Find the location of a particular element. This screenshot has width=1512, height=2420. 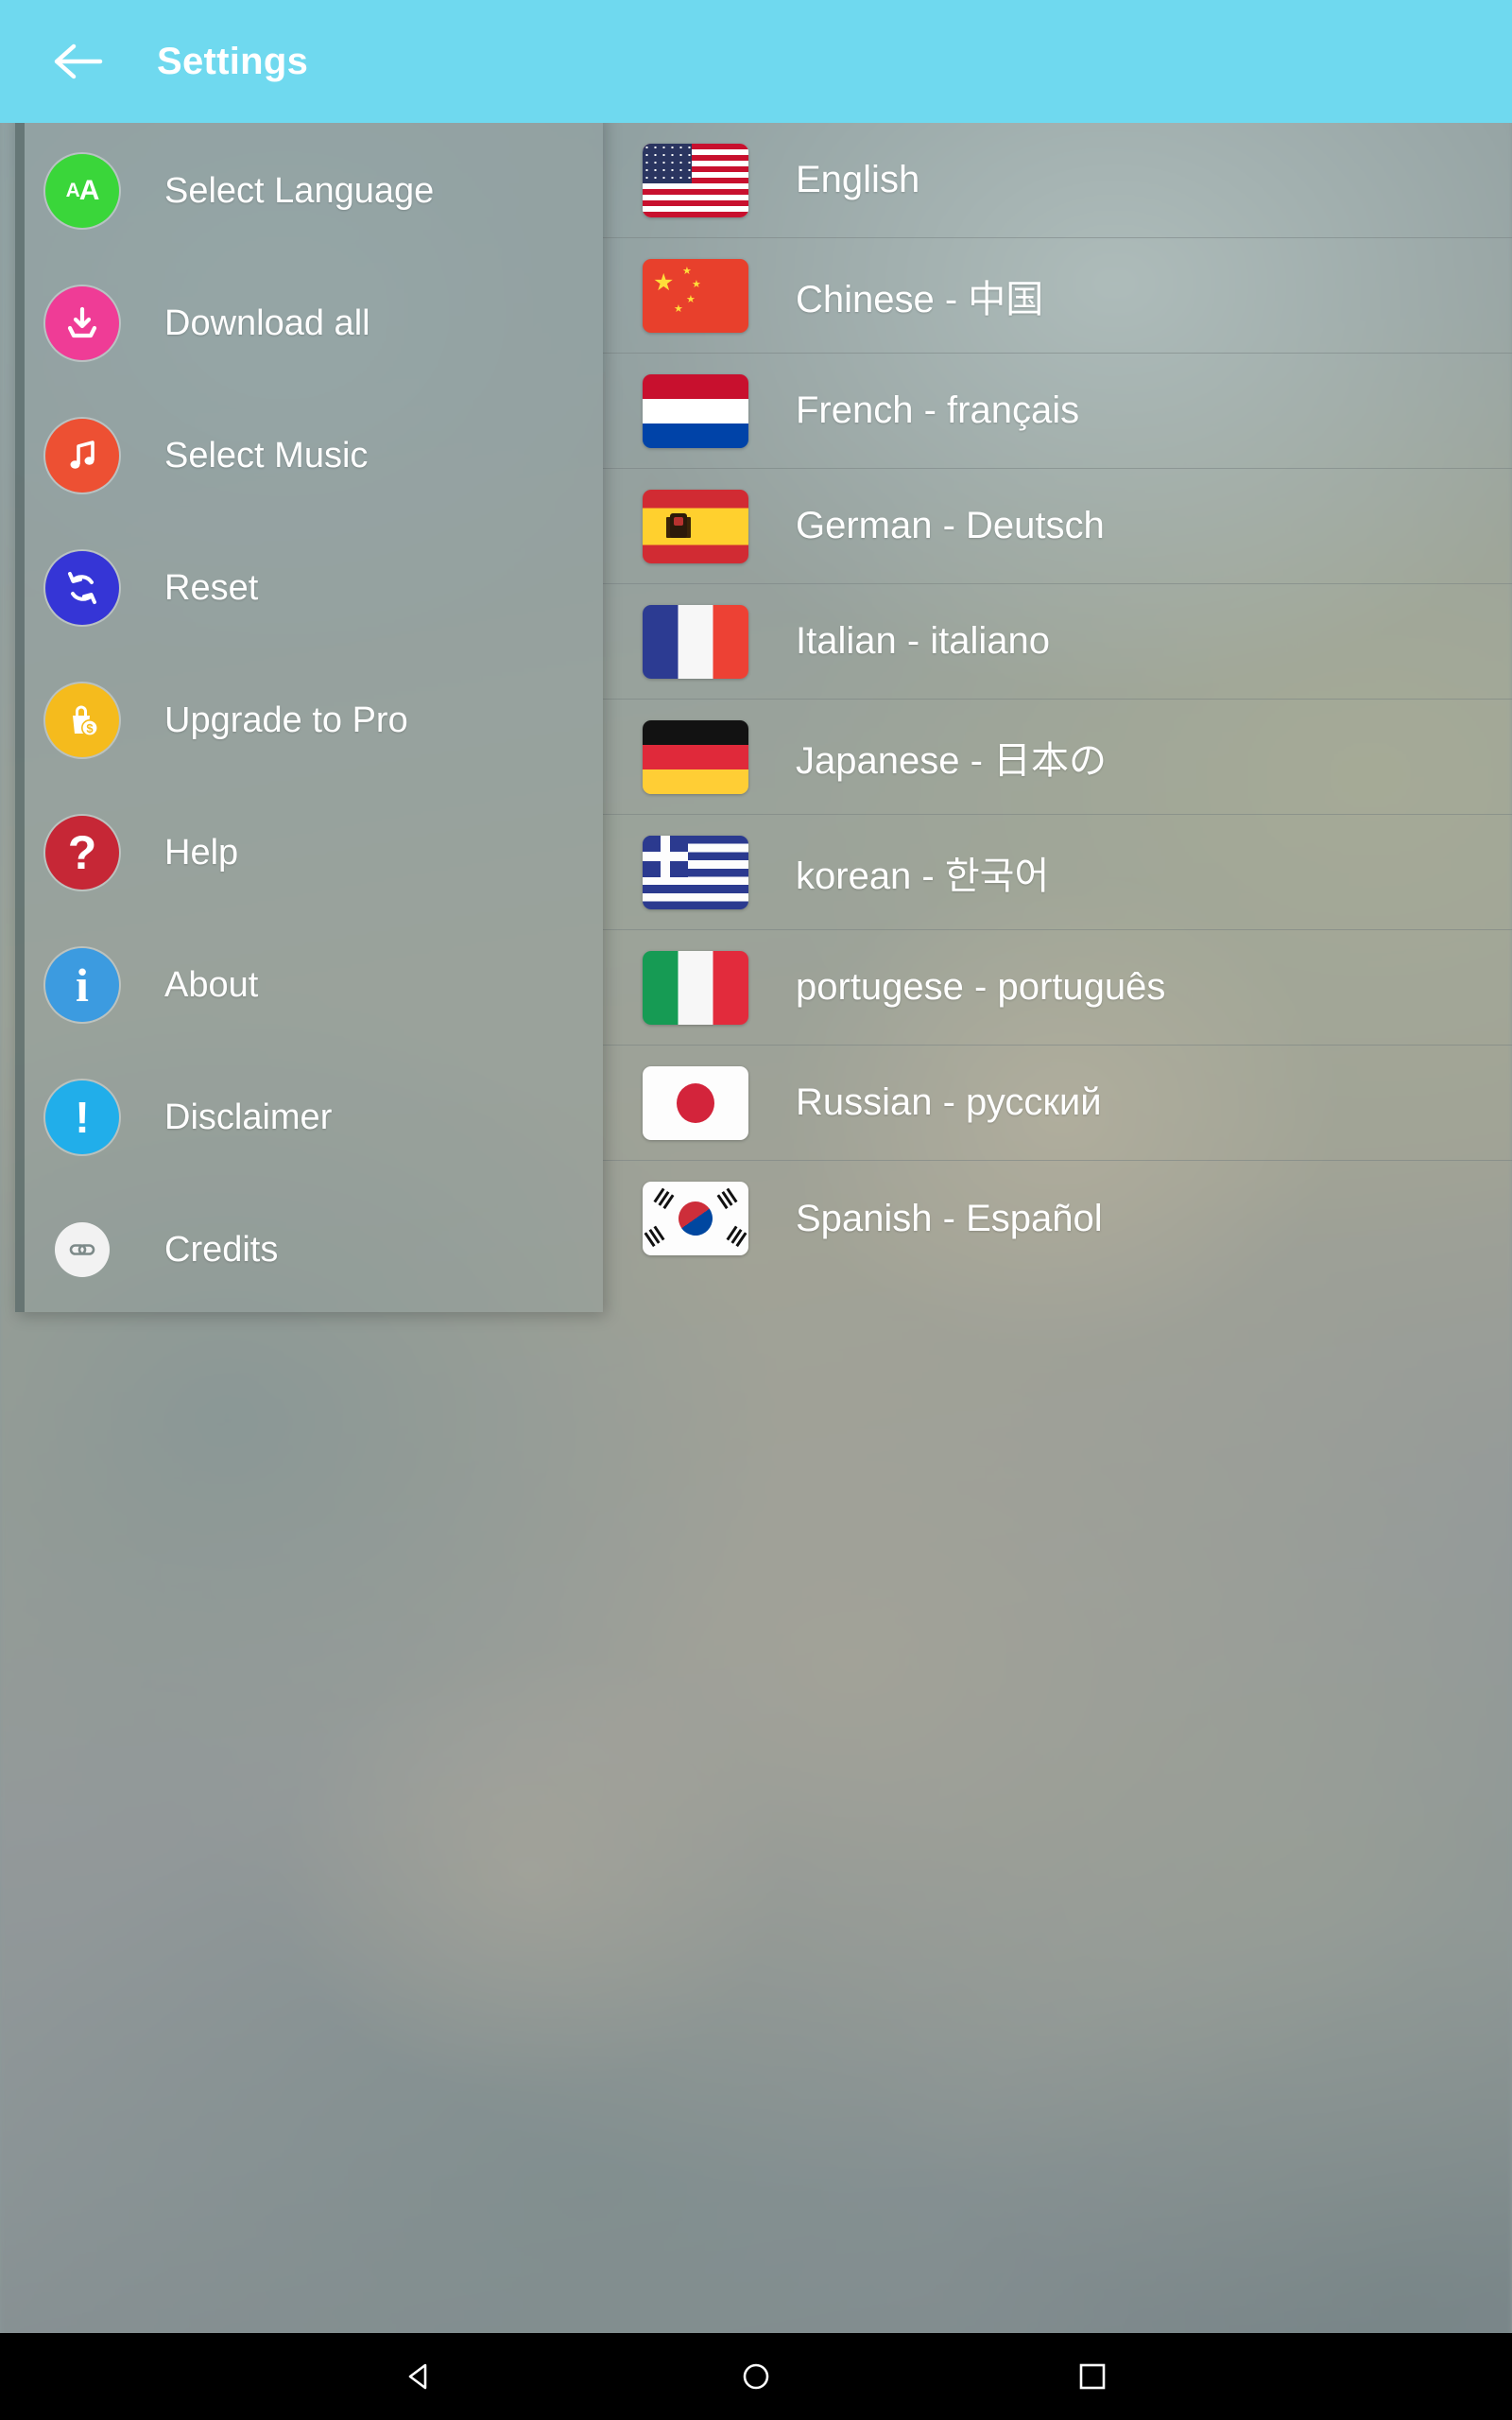

menu-item-label: About is located at coordinates (211, 984).